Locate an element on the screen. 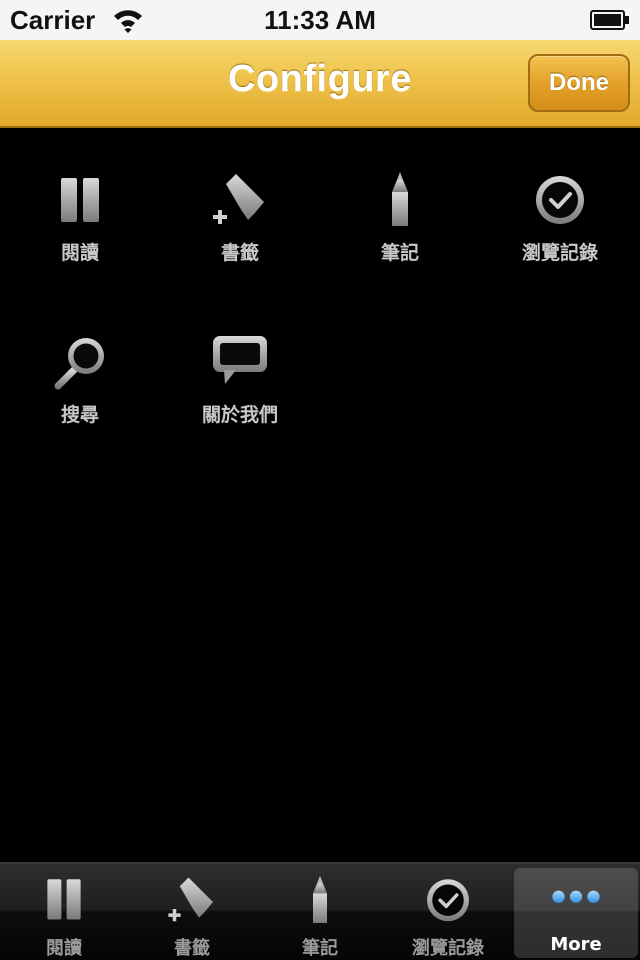  configure-item-label: 瀏覽記錄 is located at coordinates (559, 253).